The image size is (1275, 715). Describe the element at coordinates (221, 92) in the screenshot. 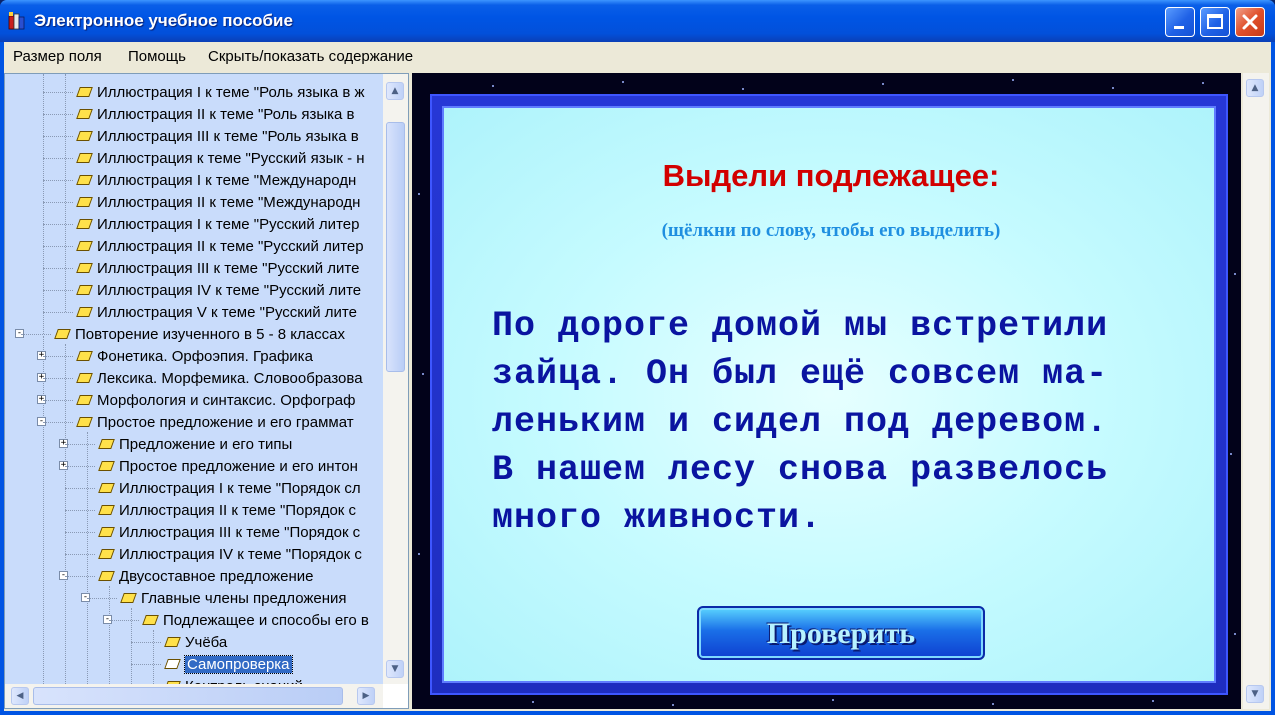

I see `tree-item: Иллюстрация I к теме "Роль языка в ж` at that location.